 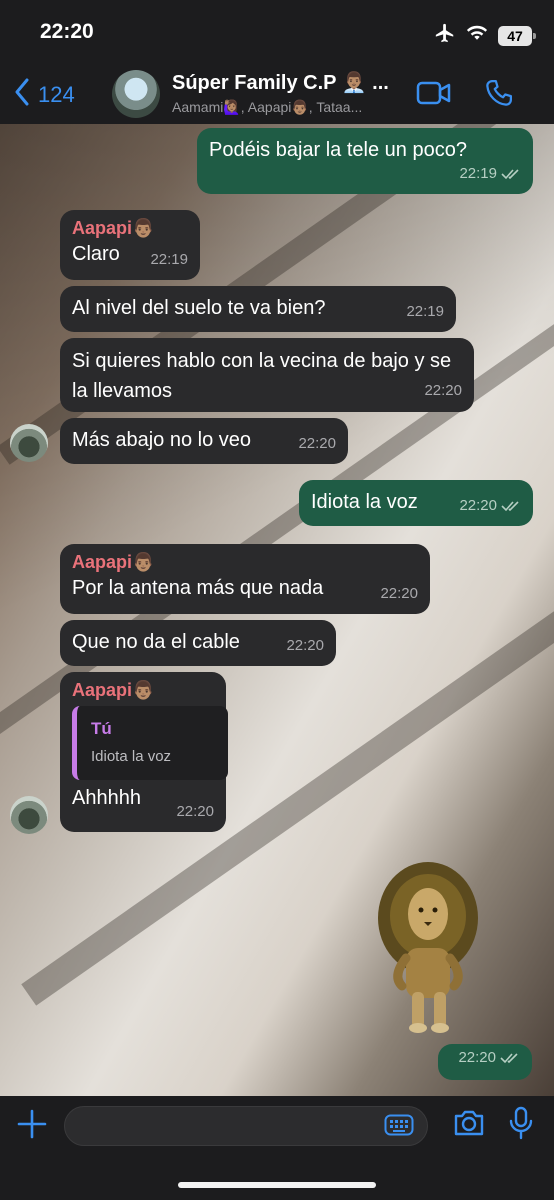 What do you see at coordinates (445, 35) in the screenshot?
I see `airplane-icon` at bounding box center [445, 35].